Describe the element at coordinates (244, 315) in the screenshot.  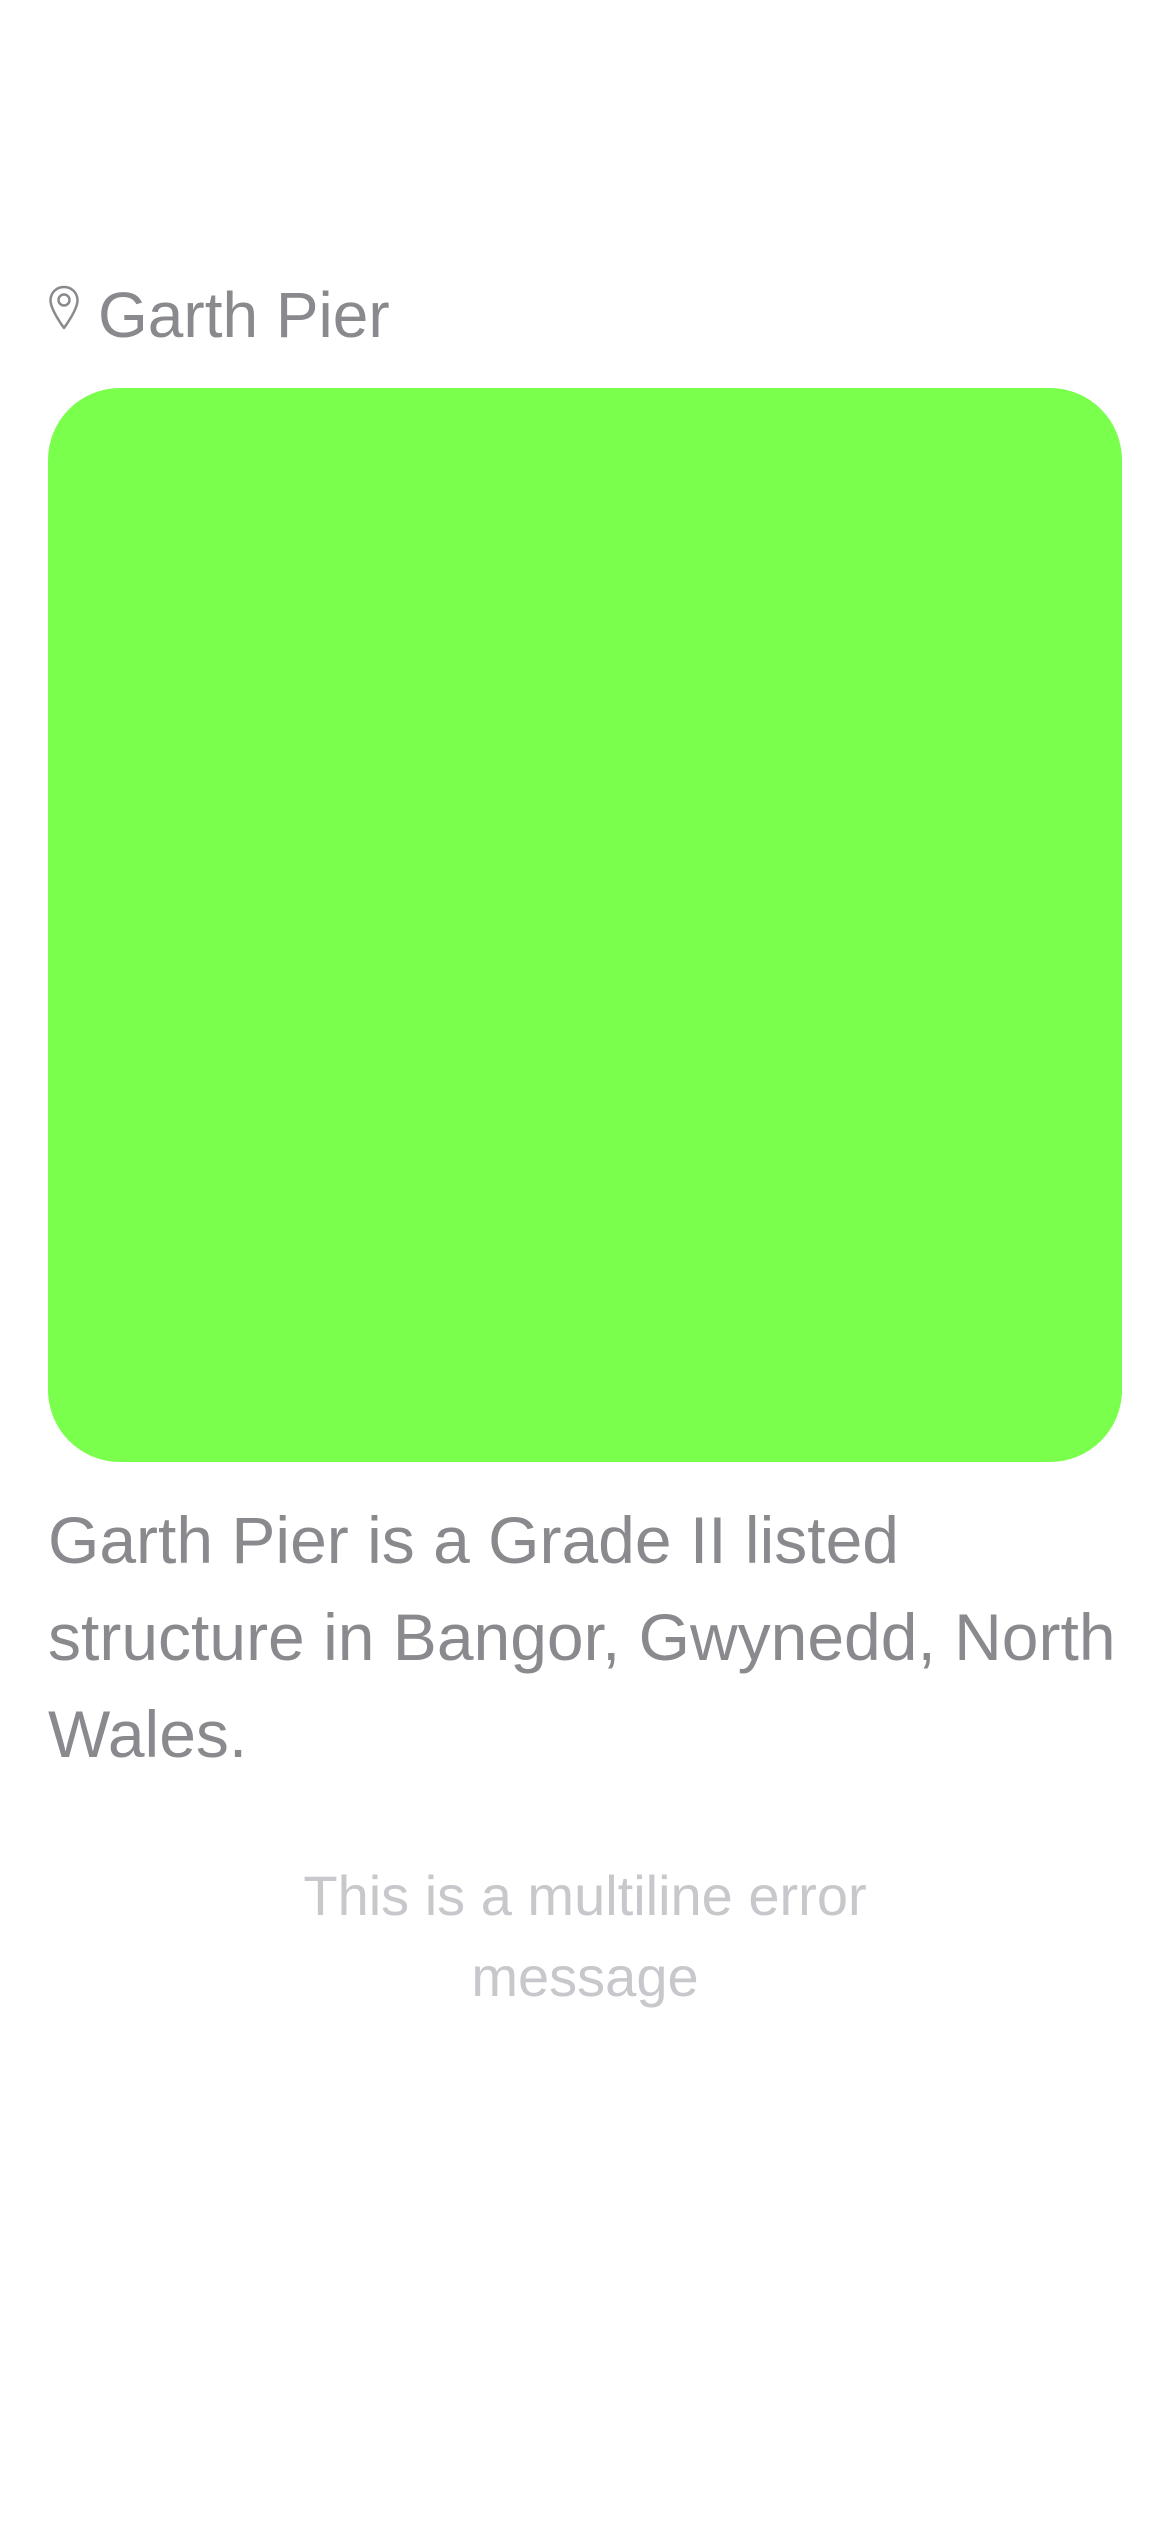
I see `location-name: Garth Pier` at that location.